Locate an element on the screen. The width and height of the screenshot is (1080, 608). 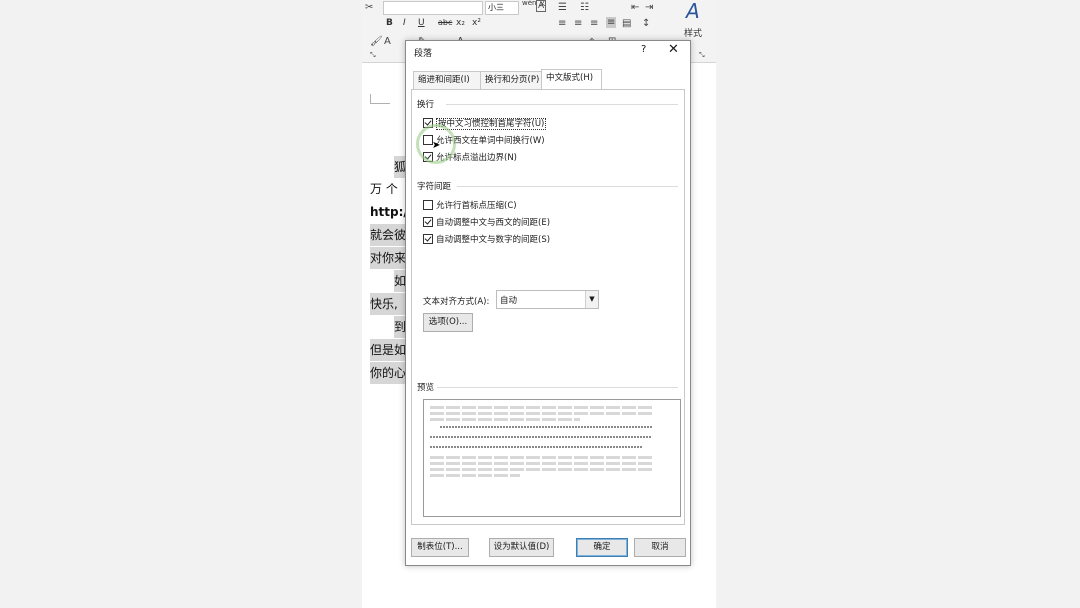
text-effects-icon: A is located at coordinates (387, 41).